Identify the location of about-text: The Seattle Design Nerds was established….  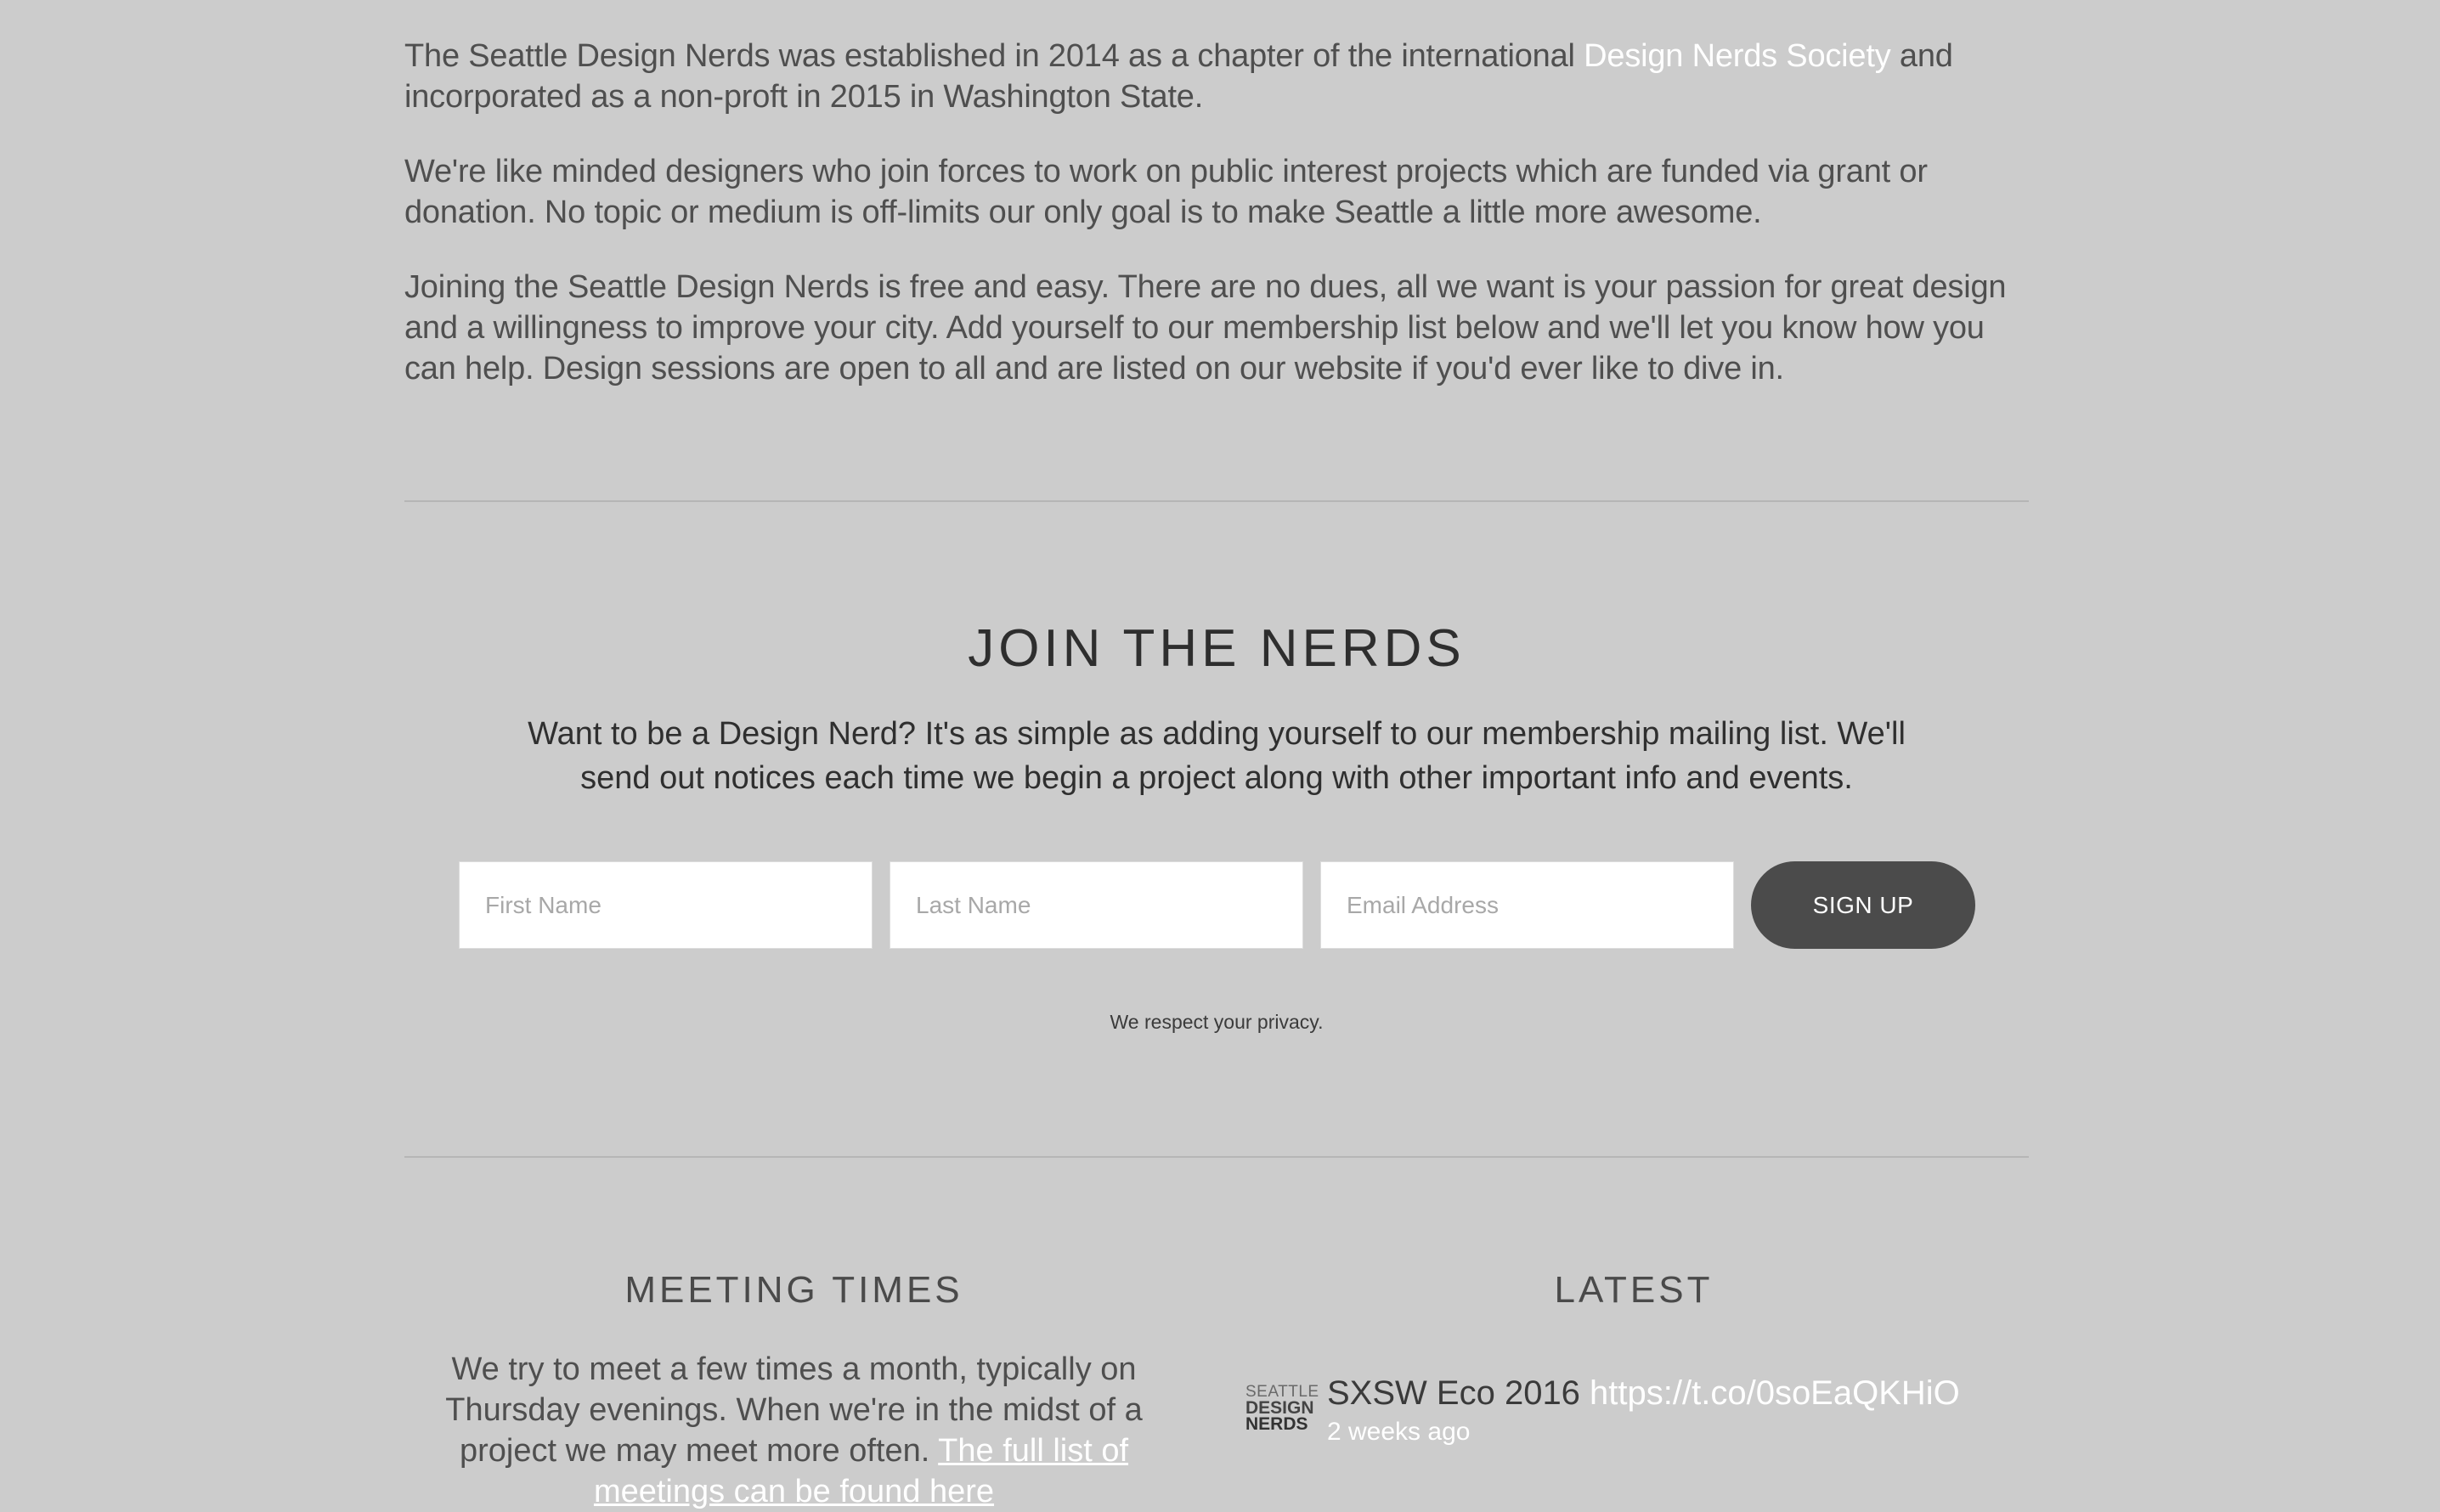
(994, 56).